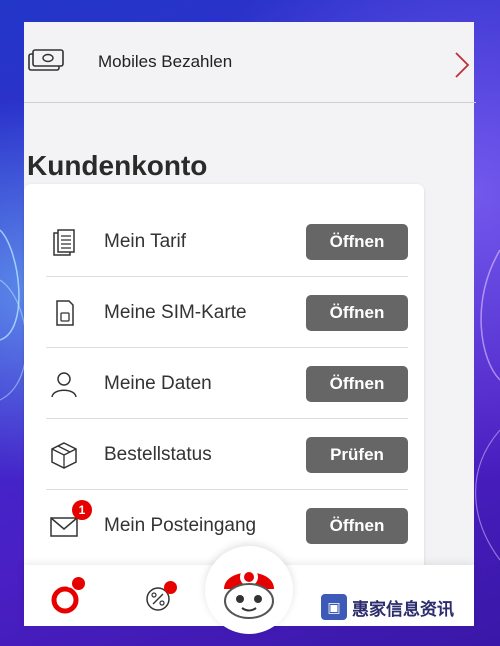  What do you see at coordinates (462, 65) in the screenshot?
I see `chevron-right-icon` at bounding box center [462, 65].